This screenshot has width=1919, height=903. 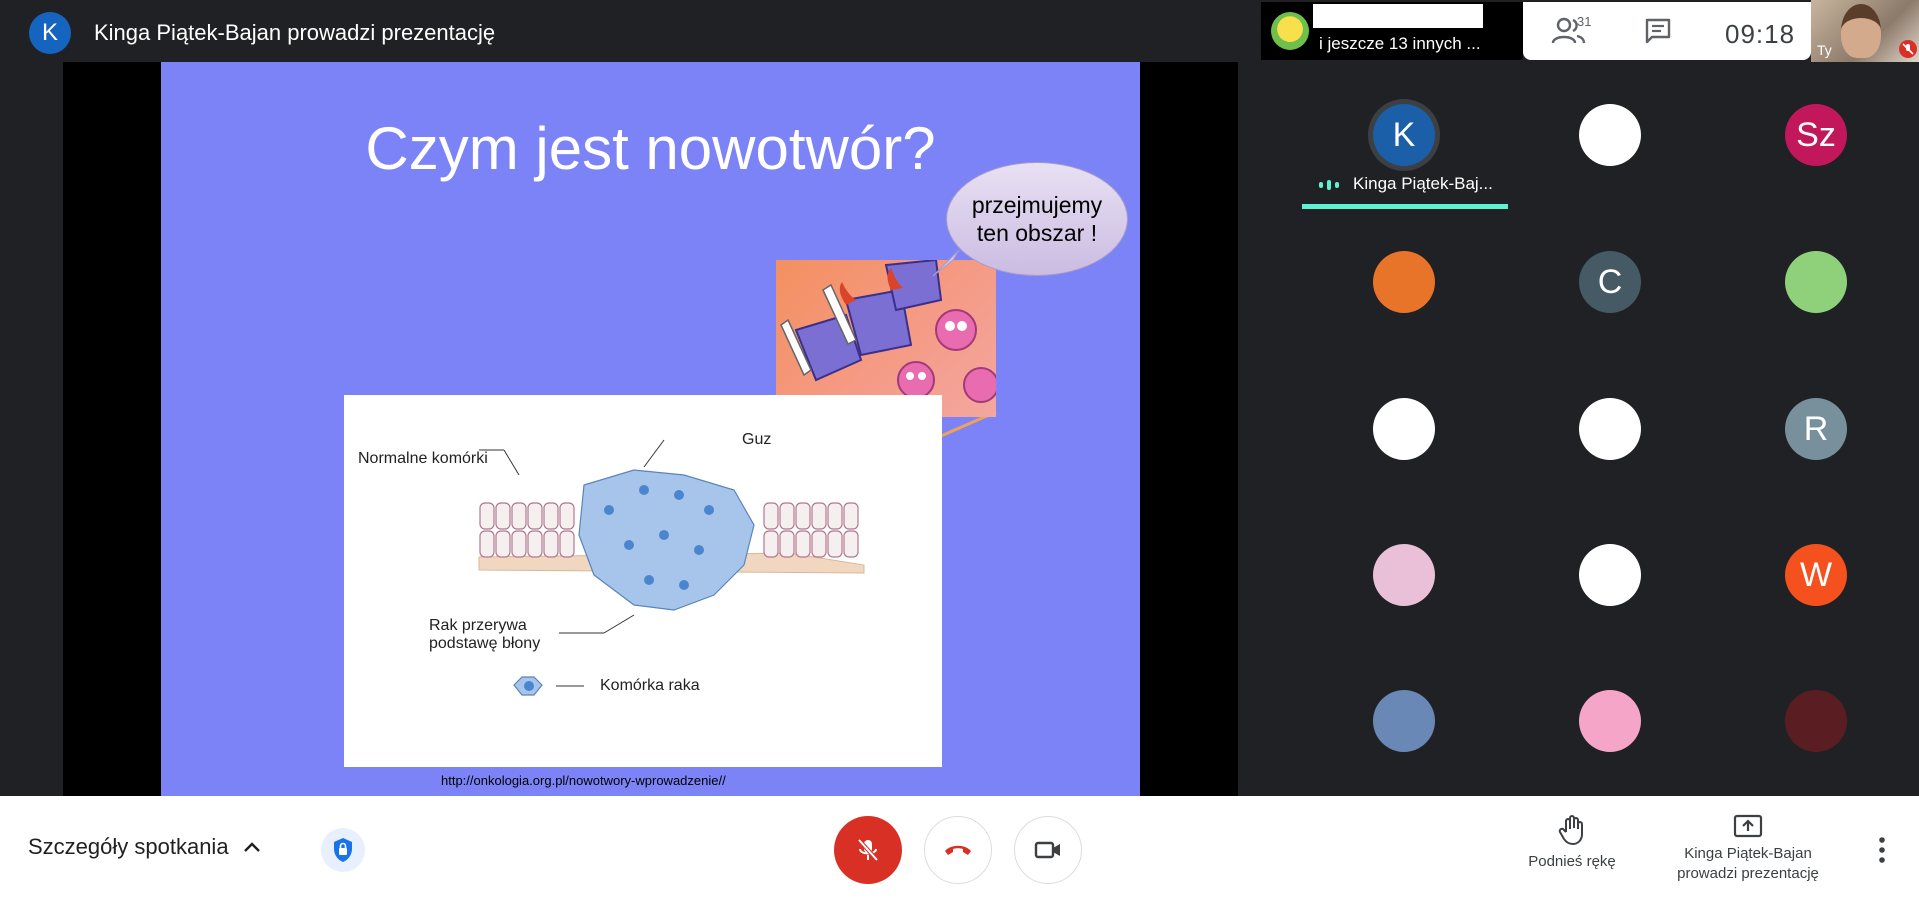 What do you see at coordinates (946, 263) in the screenshot?
I see `bubble-tail` at bounding box center [946, 263].